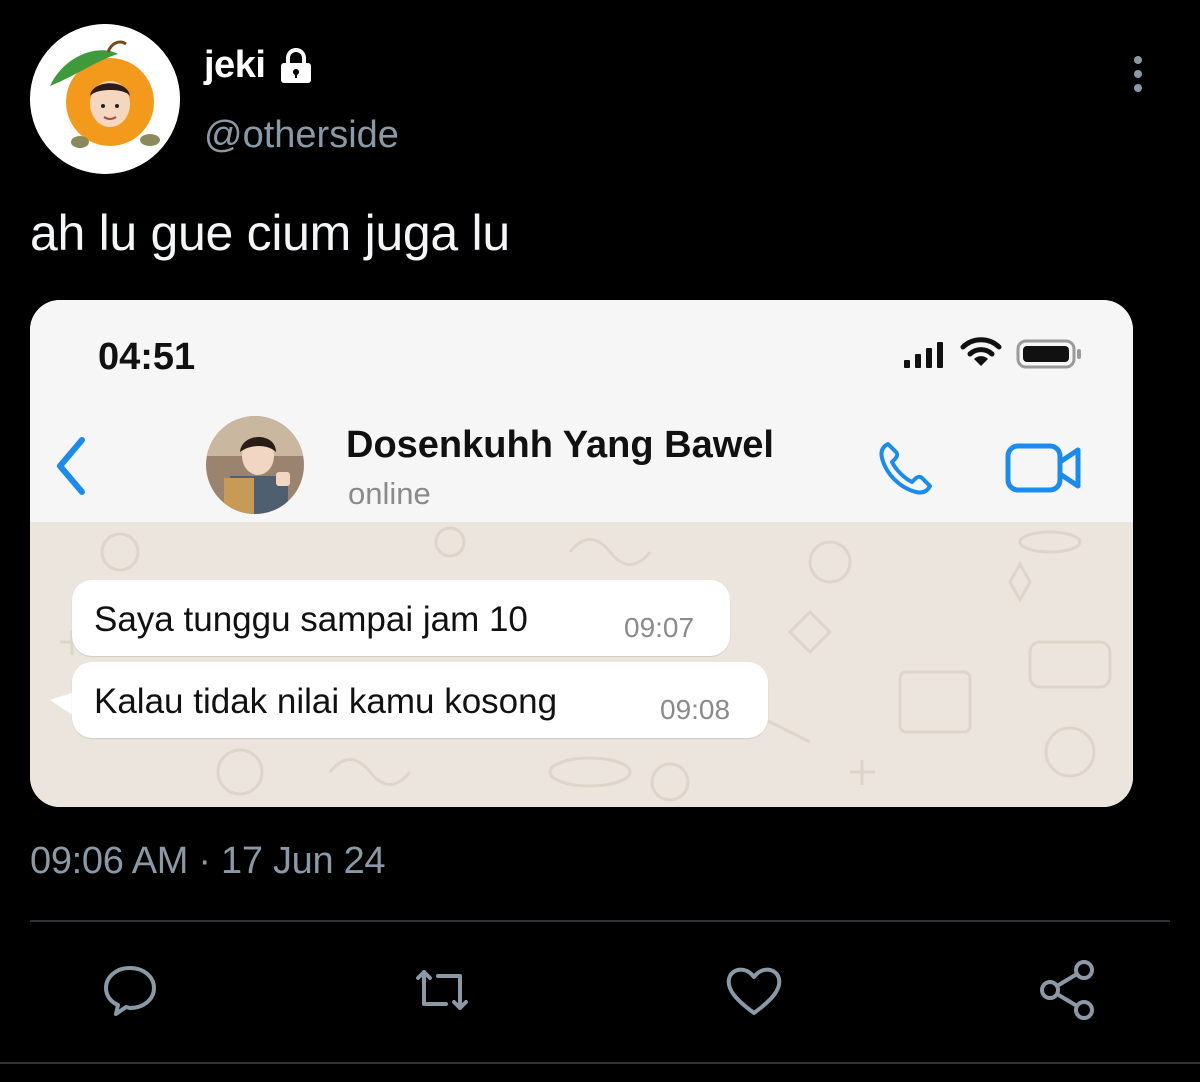 This screenshot has height=1082, width=1200. I want to click on message-bubble: Kalau tidak nilai kamu kosong 09:08, so click(420, 700).